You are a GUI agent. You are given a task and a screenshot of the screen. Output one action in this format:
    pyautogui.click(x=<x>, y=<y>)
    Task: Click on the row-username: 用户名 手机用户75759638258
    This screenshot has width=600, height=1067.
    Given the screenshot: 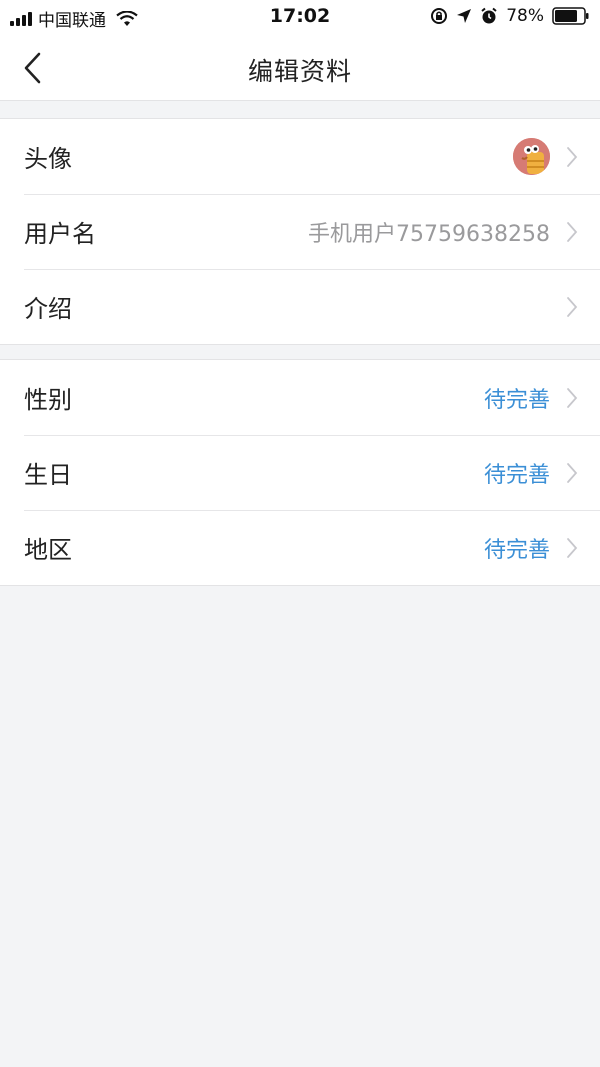 What is the action you would take?
    pyautogui.click(x=300, y=231)
    